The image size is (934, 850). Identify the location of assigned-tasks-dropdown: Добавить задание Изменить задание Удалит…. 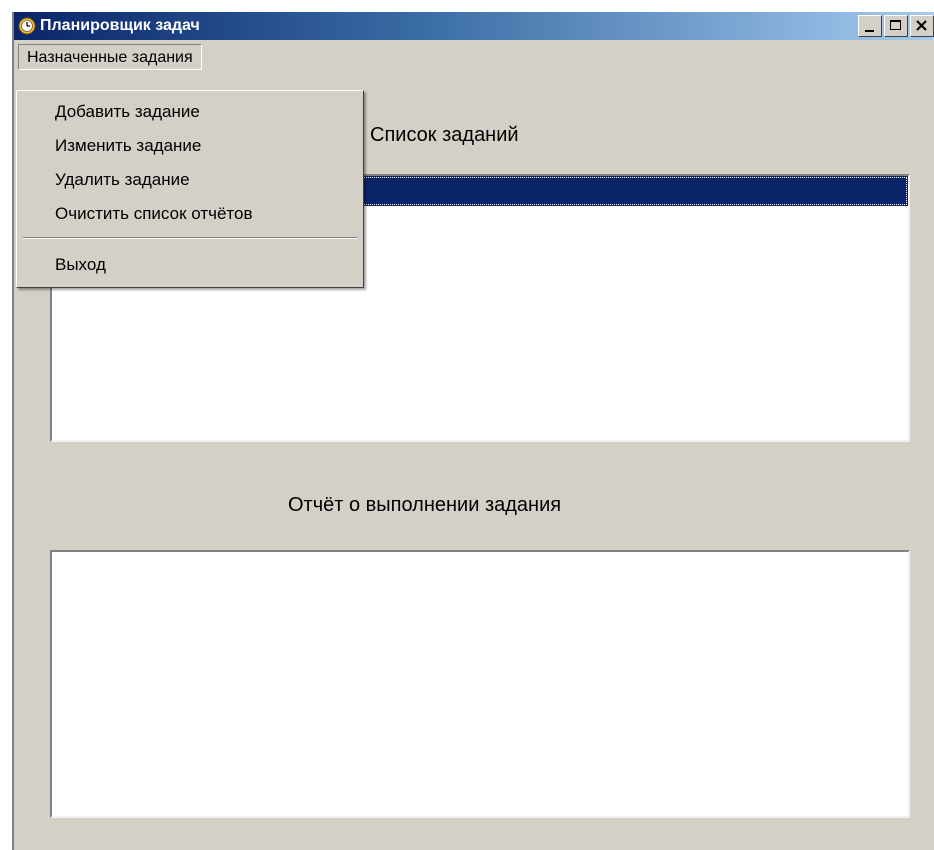
(190, 189).